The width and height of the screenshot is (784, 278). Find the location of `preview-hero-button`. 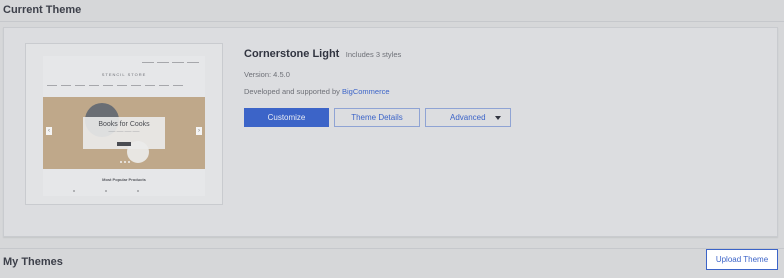

preview-hero-button is located at coordinates (124, 144).